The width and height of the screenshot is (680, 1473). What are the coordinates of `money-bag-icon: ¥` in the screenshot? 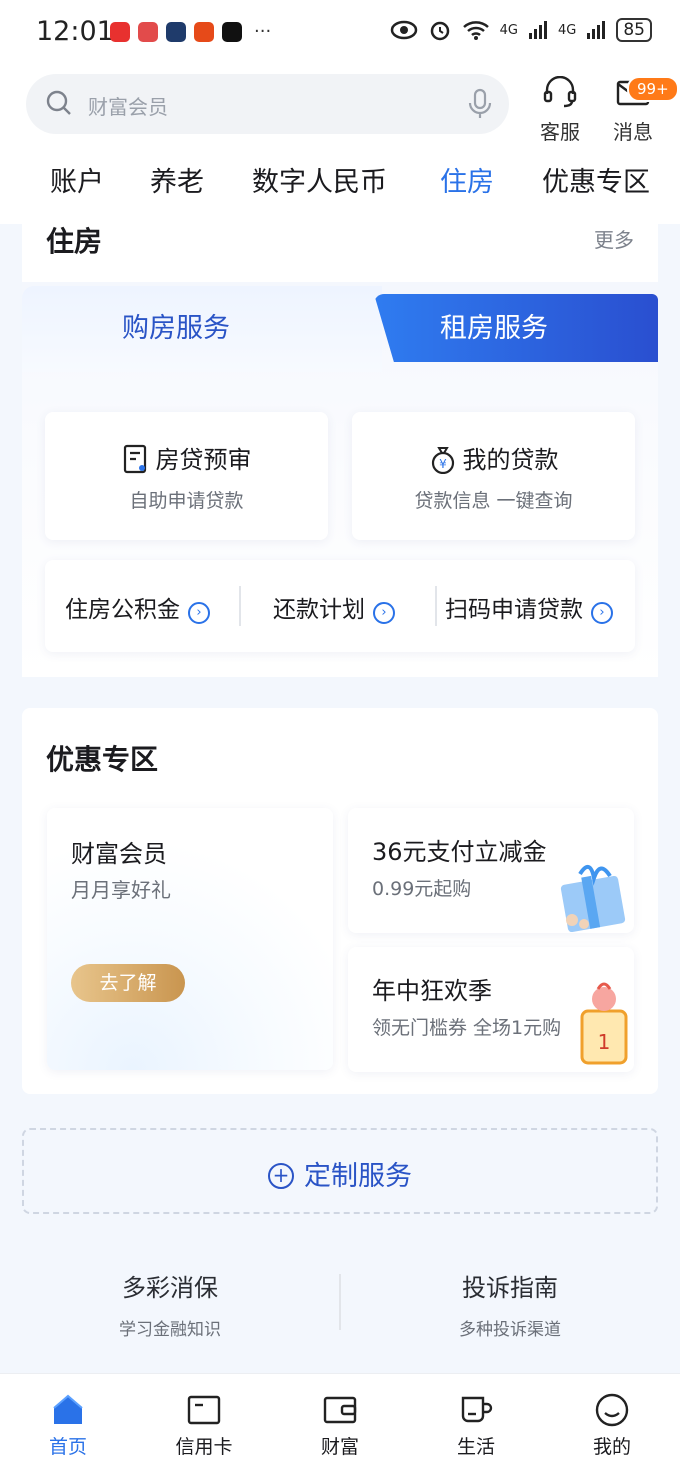 It's located at (442, 461).